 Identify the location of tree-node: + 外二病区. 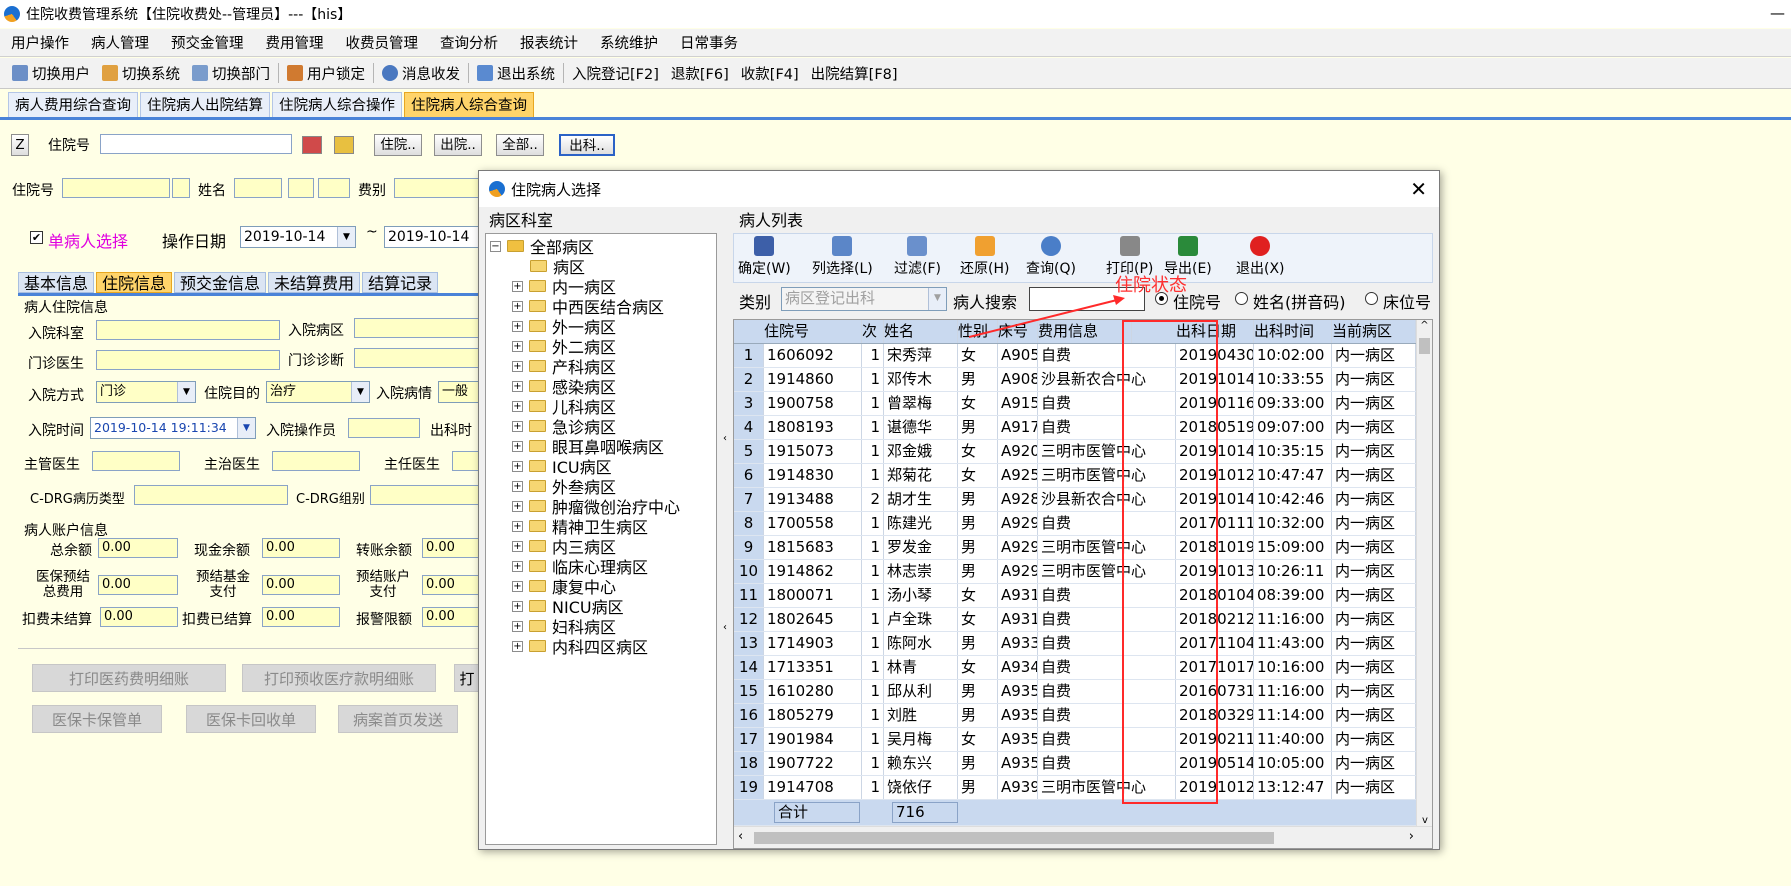
(564, 346).